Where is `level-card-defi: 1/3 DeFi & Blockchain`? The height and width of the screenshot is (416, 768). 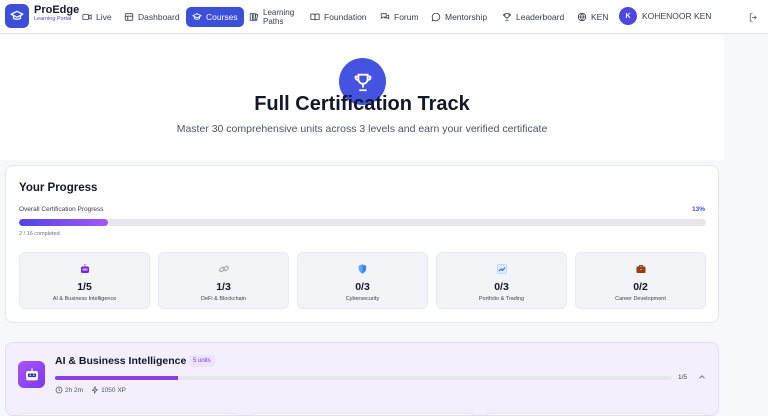 level-card-defi: 1/3 DeFi & Blockchain is located at coordinates (223, 280).